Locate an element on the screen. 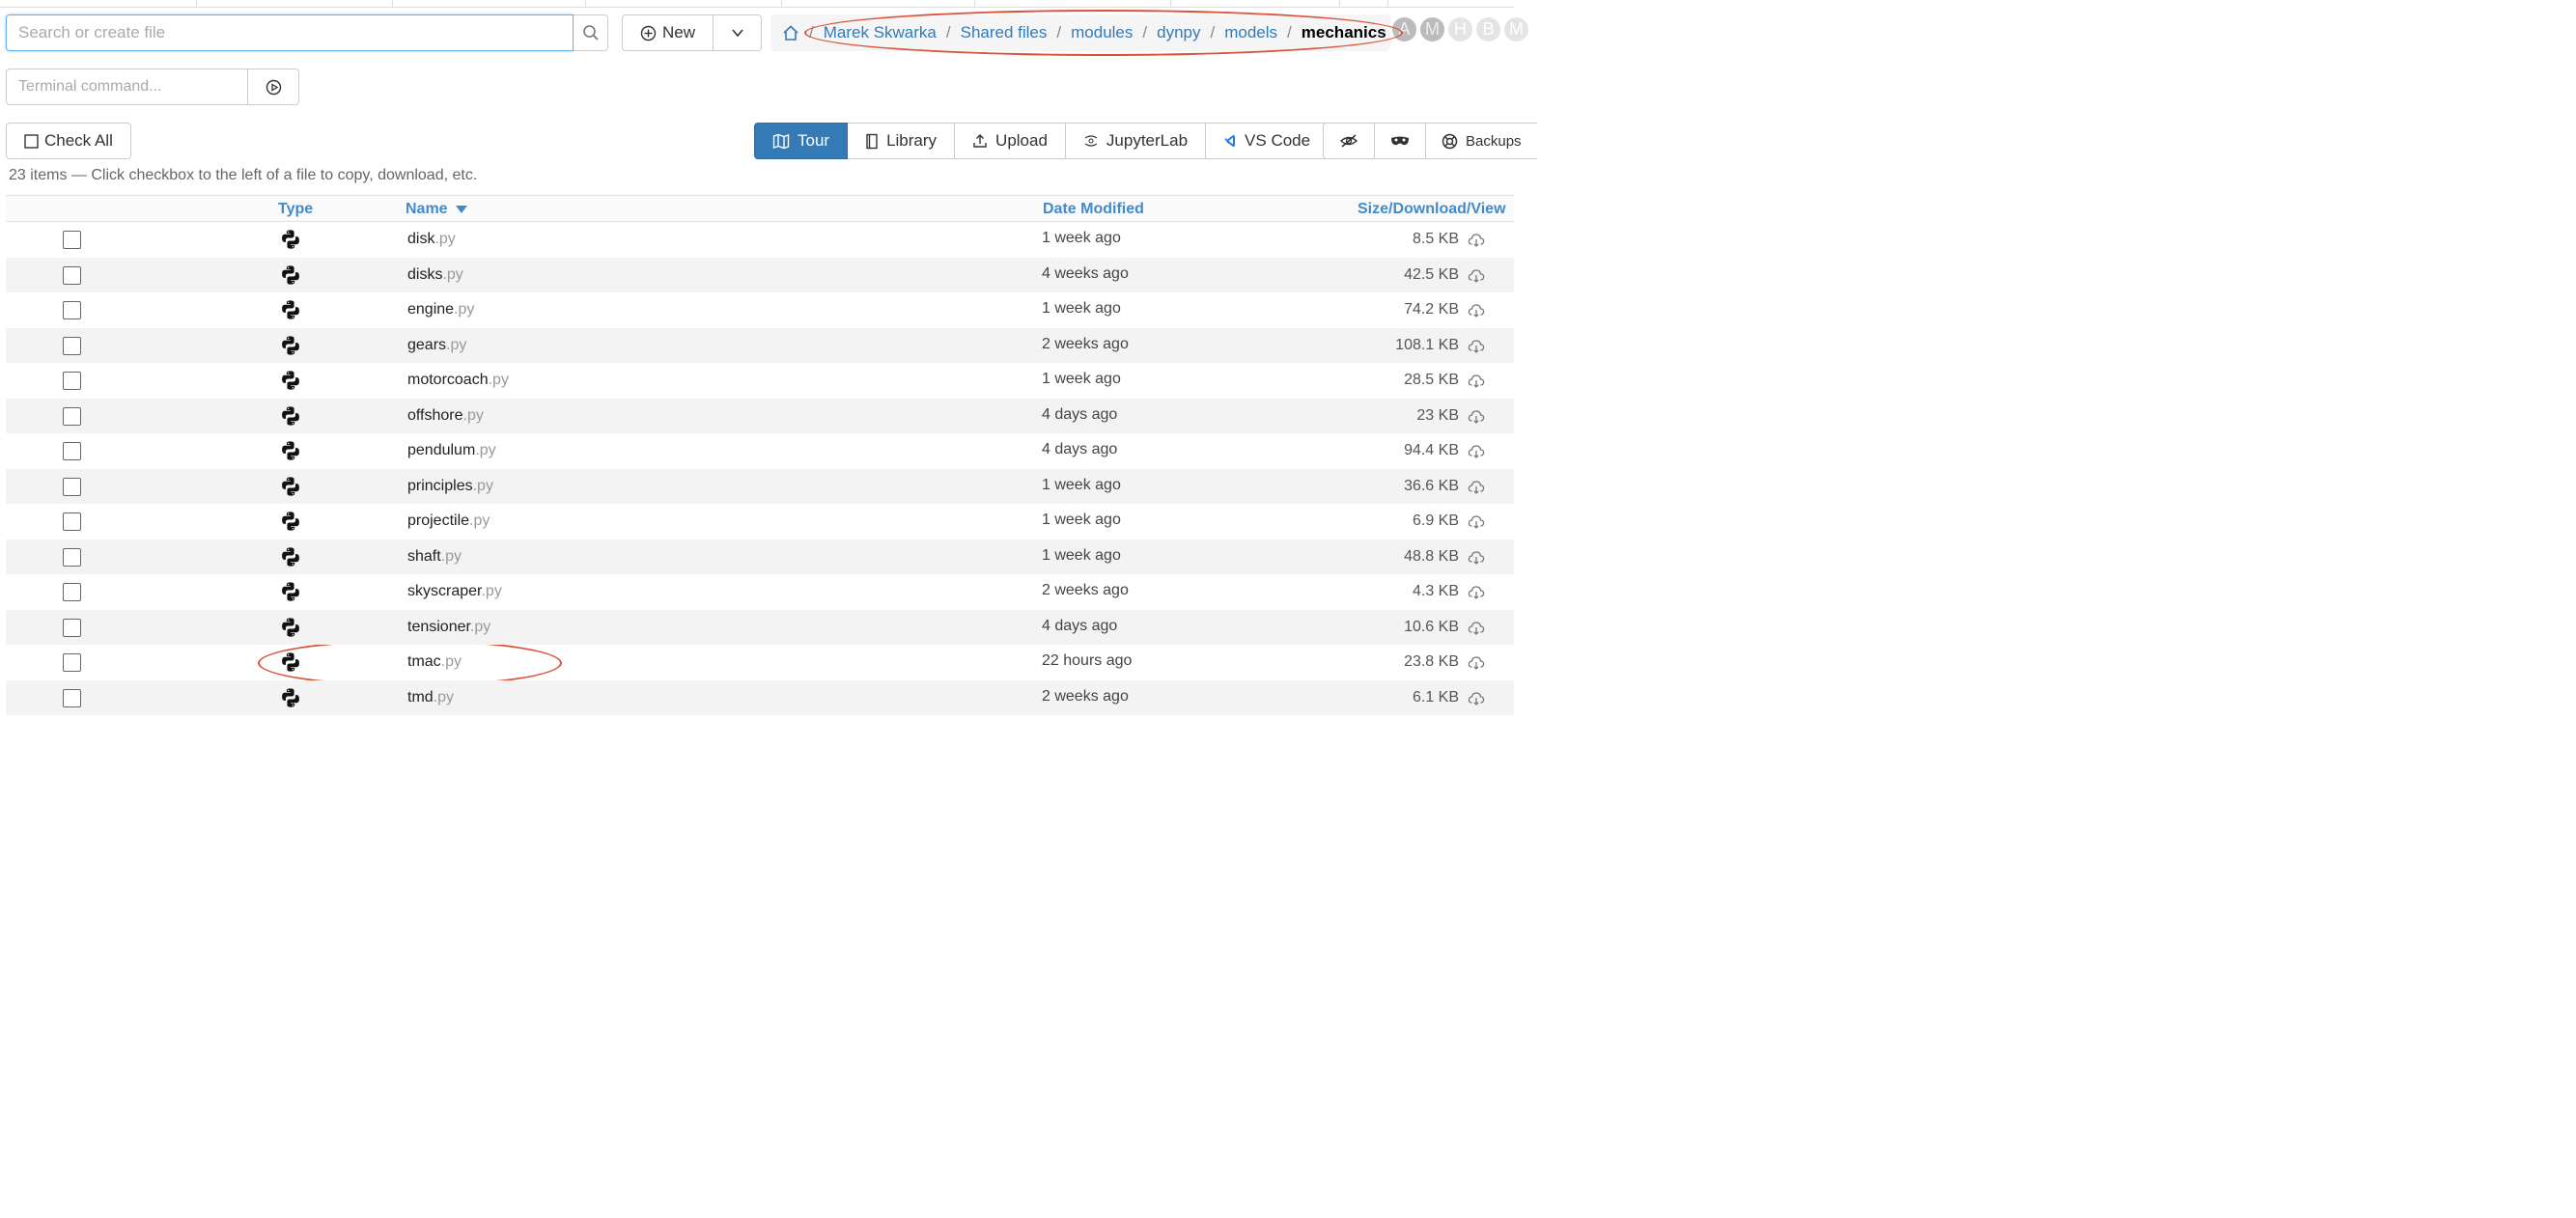 The height and width of the screenshot is (1218, 2576). table-row: tensioner.py 4 days ago 10.6 KB is located at coordinates (760, 627).